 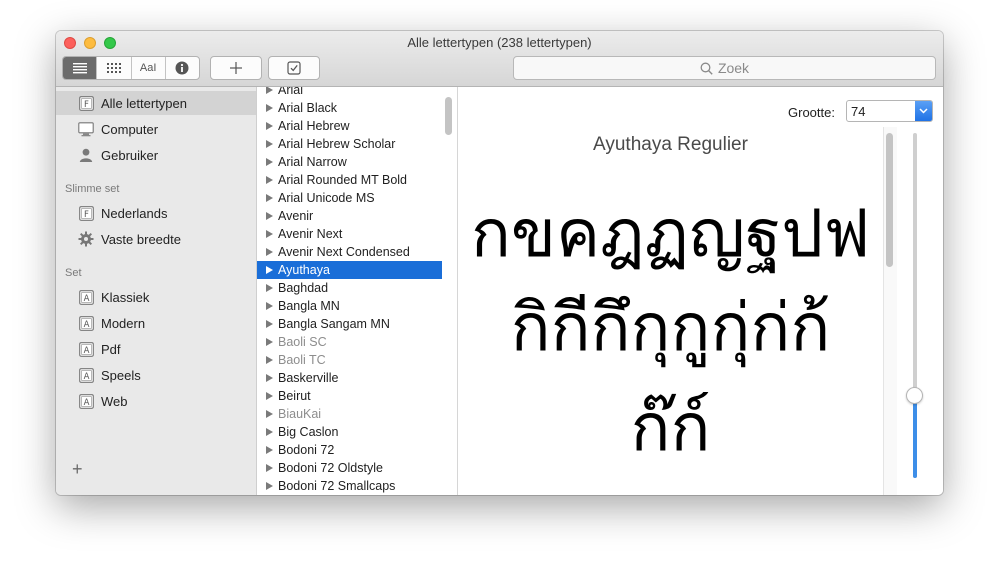 What do you see at coordinates (448, 116) in the screenshot?
I see `font-list-scrollbar` at bounding box center [448, 116].